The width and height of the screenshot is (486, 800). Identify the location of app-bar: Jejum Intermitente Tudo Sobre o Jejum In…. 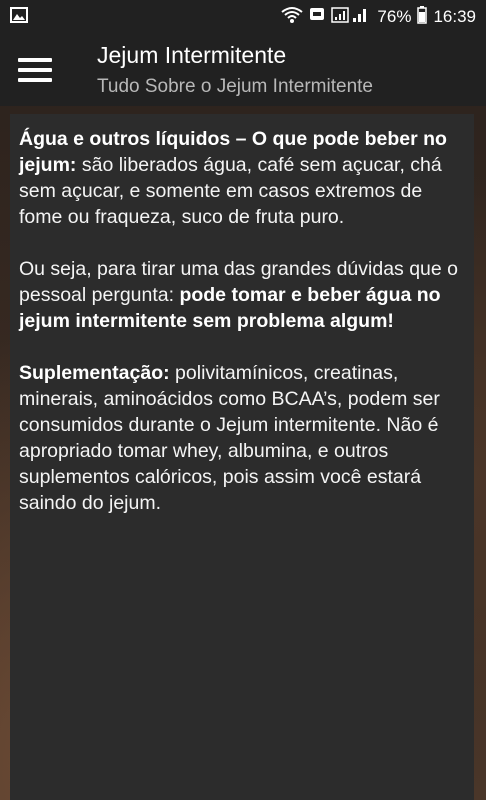
(243, 70).